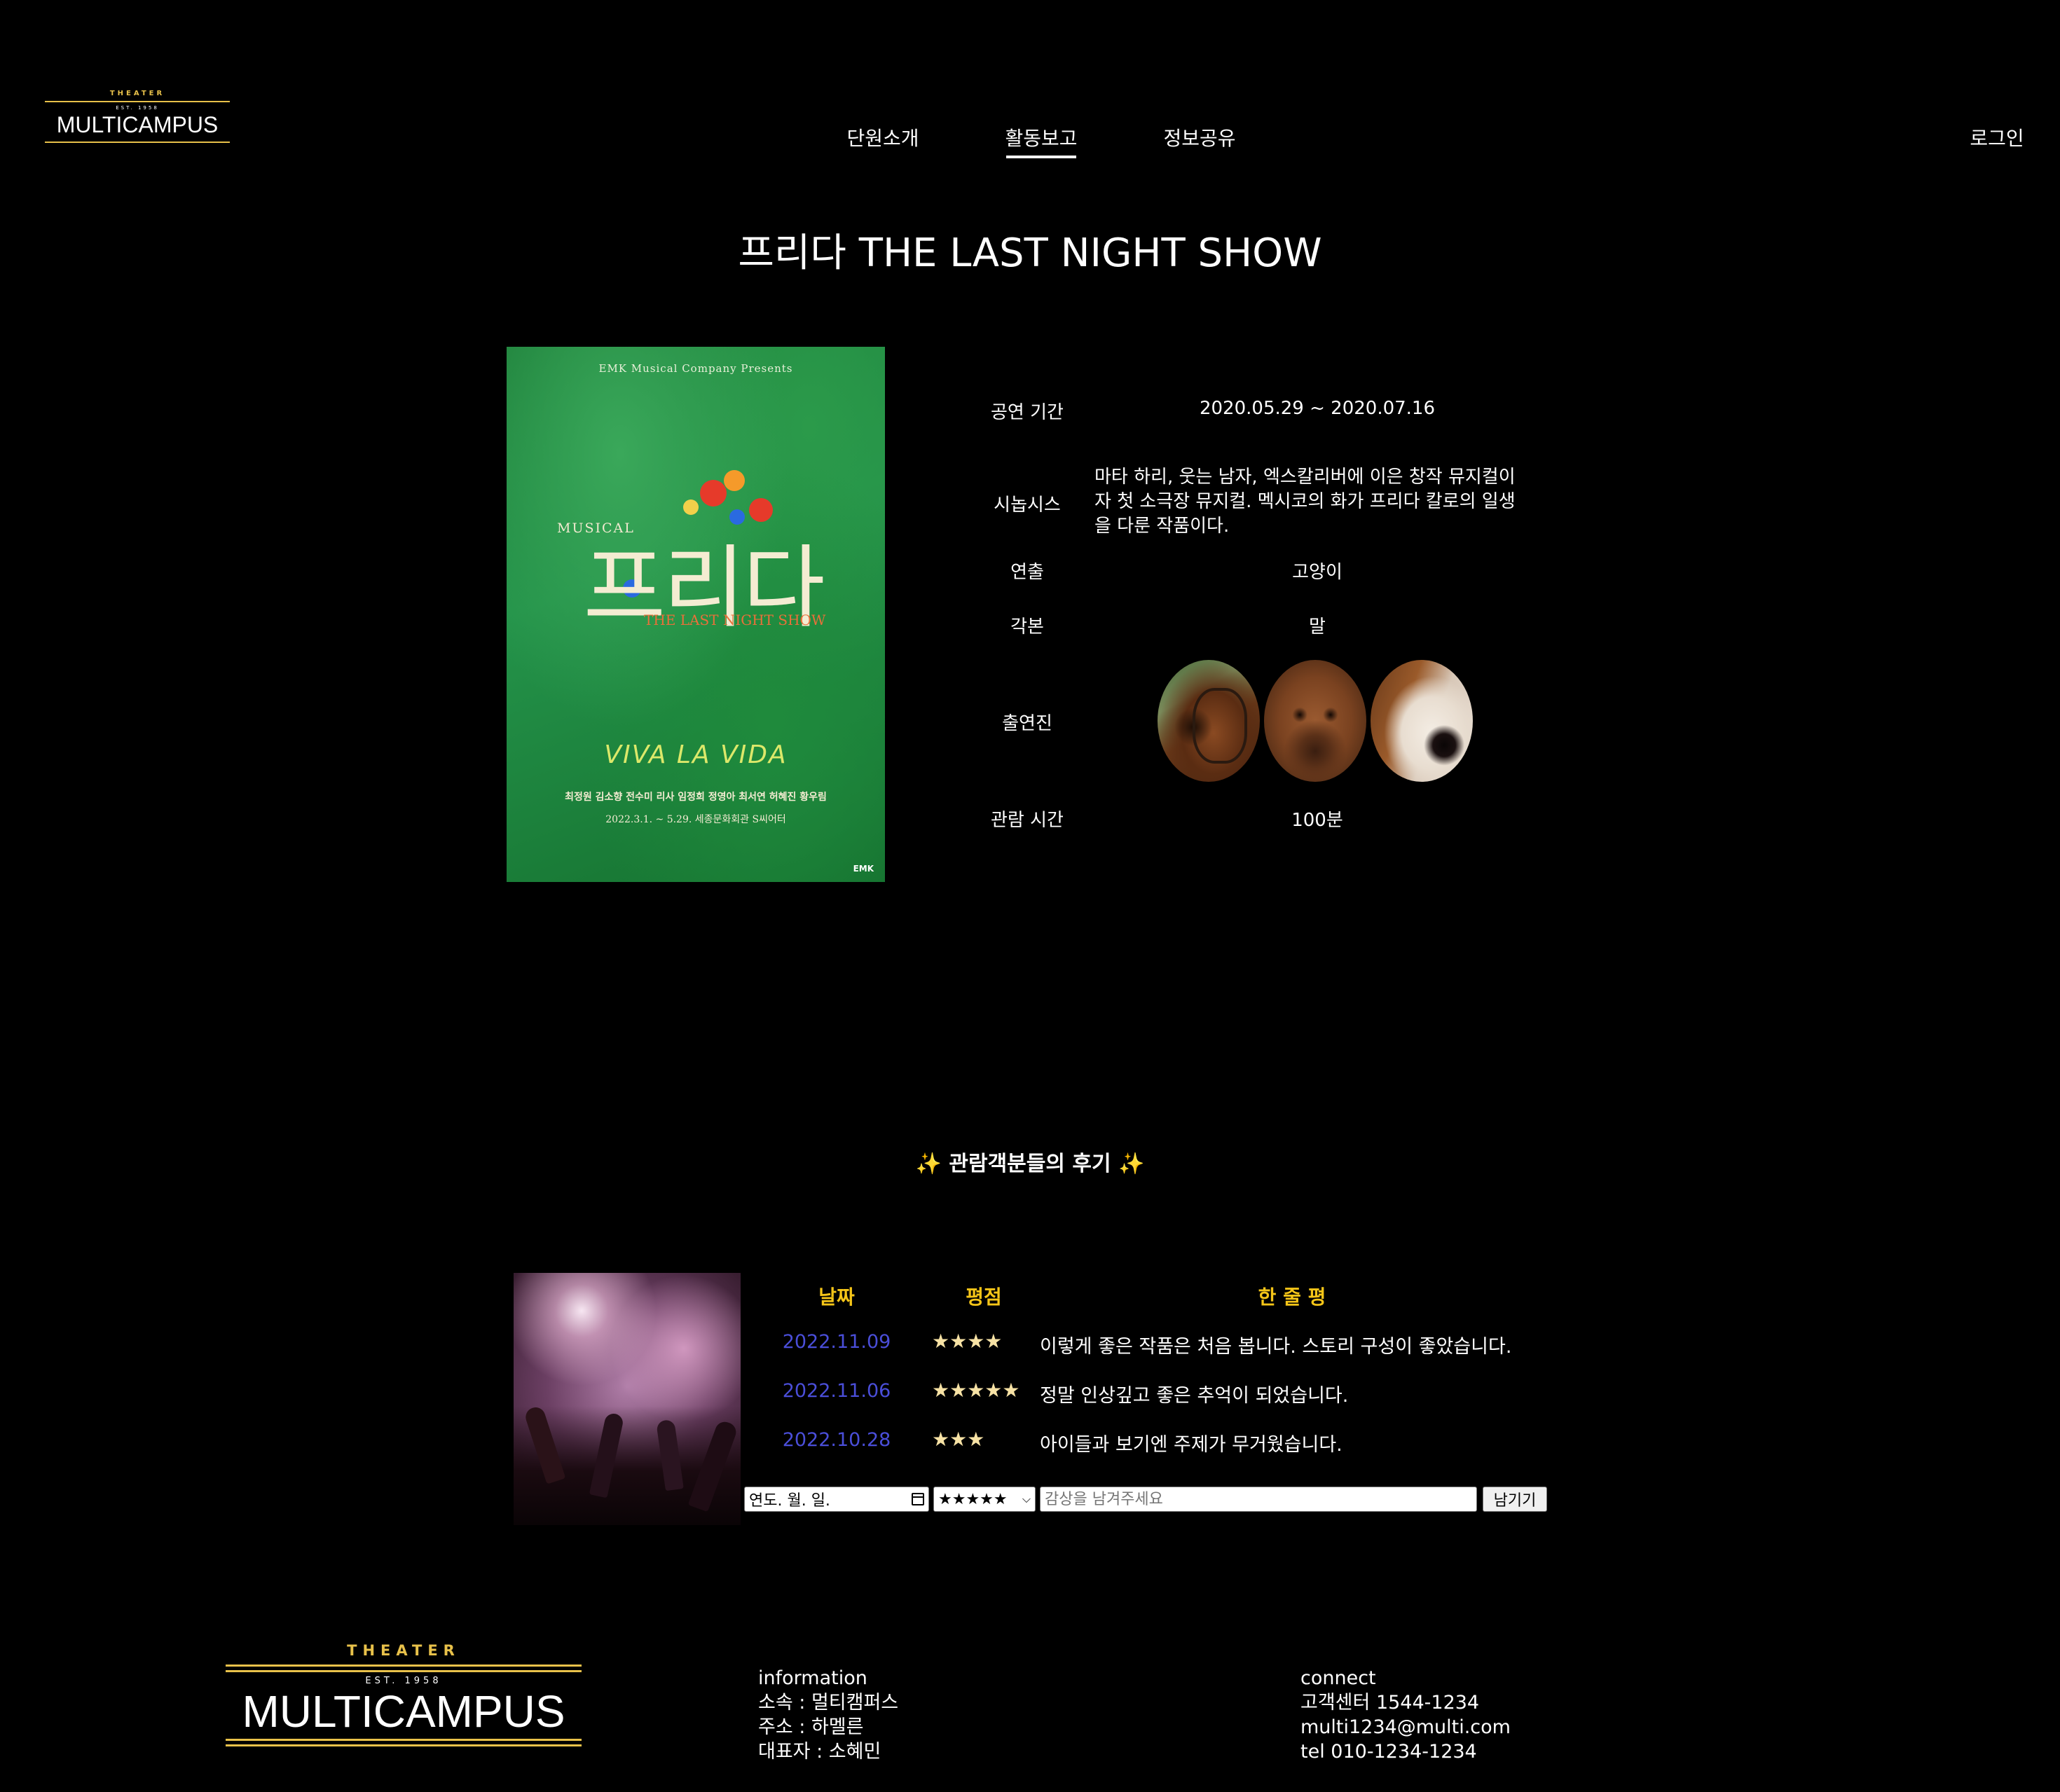  Describe the element at coordinates (918, 1499) in the screenshot. I see `calendar-icon` at that location.